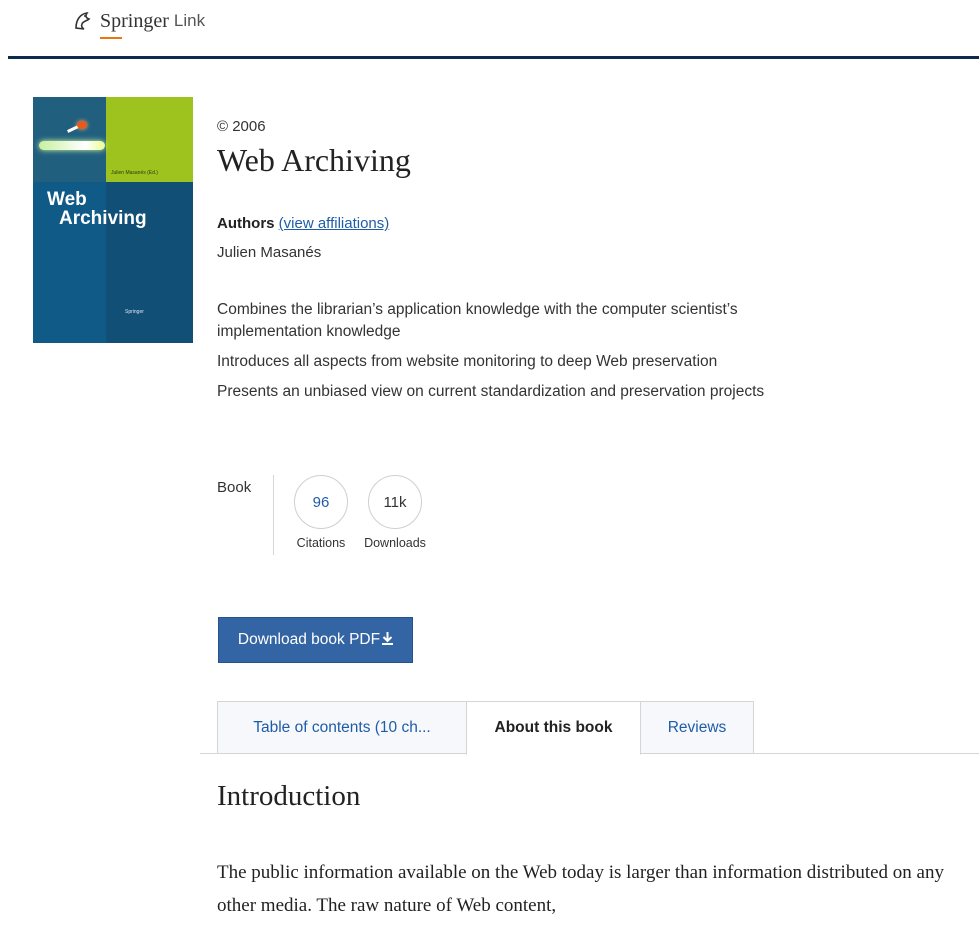 The width and height of the screenshot is (979, 934). I want to click on download-book-pdf-button: Download book PDF, so click(315, 640).